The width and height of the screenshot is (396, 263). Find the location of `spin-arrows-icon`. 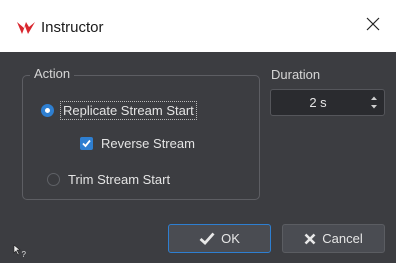

spin-arrows-icon is located at coordinates (374, 102).